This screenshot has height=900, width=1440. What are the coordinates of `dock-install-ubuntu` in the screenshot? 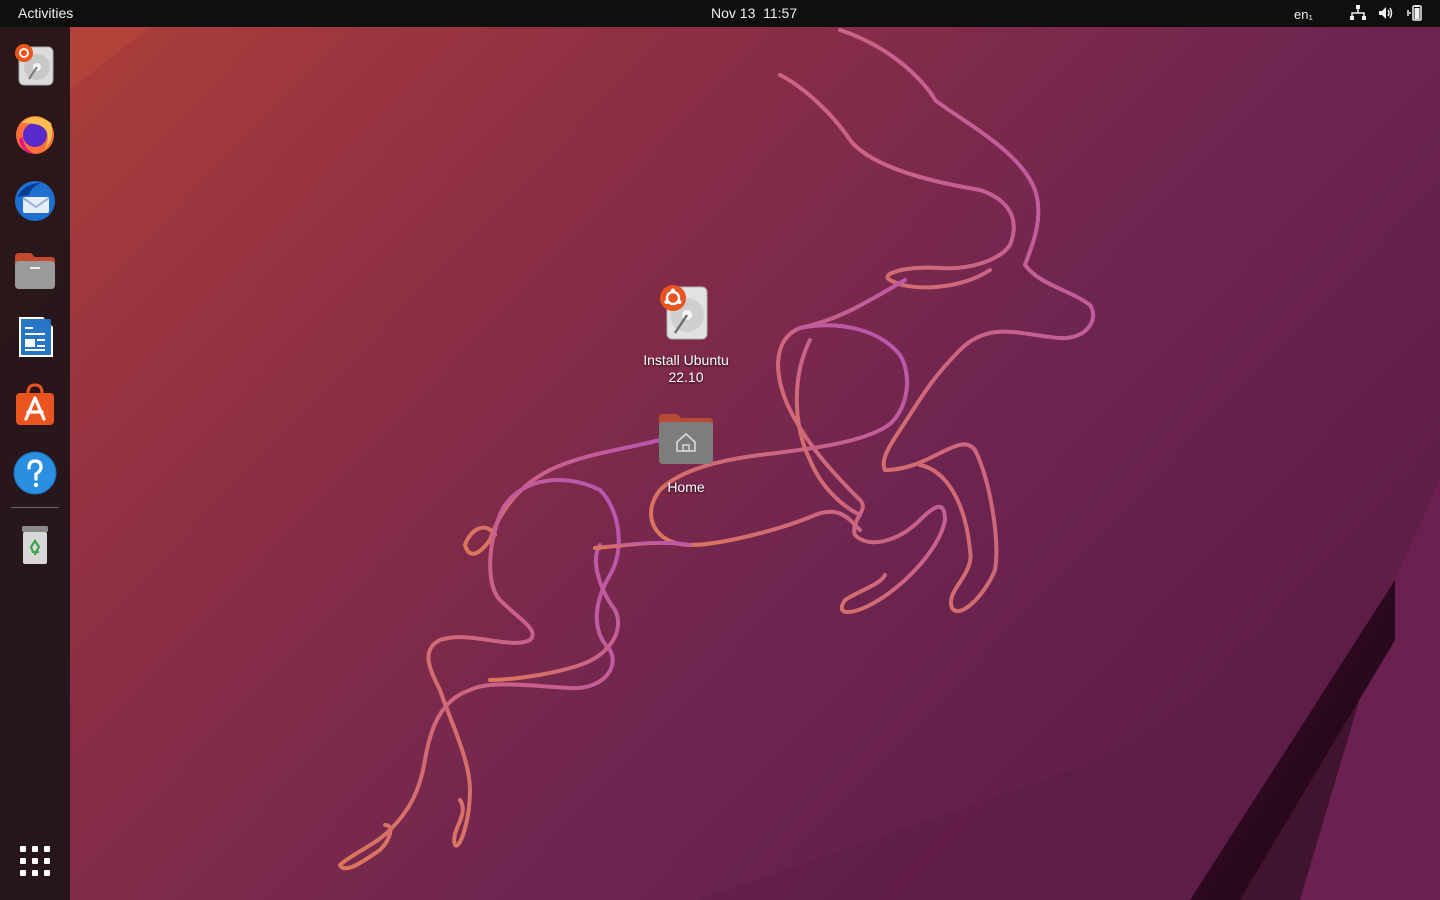 It's located at (35, 65).